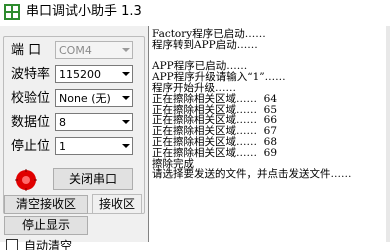  I want to click on baud-select: 115200, so click(94, 74).